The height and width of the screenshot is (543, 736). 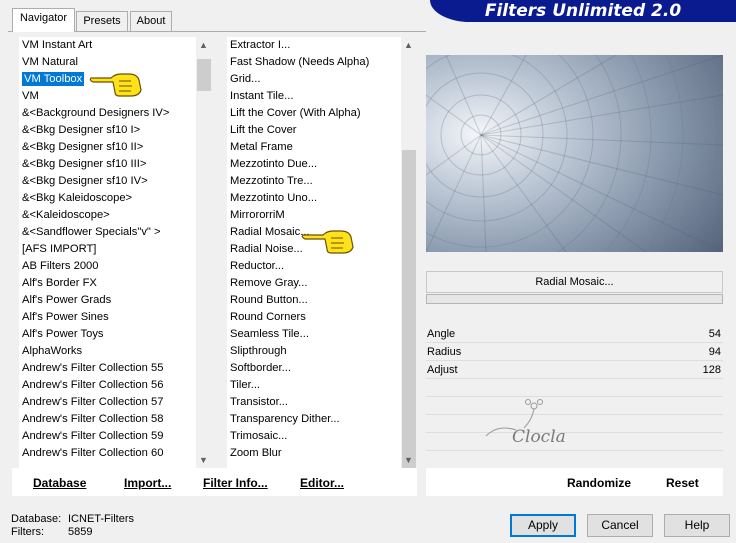 I want to click on param-value: 54, so click(x=714, y=334).